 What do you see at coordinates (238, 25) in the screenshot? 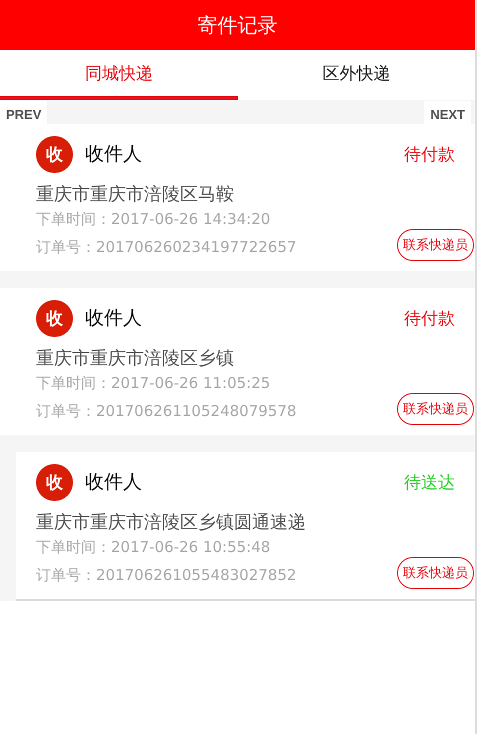
I see `page-title: 寄件记录` at bounding box center [238, 25].